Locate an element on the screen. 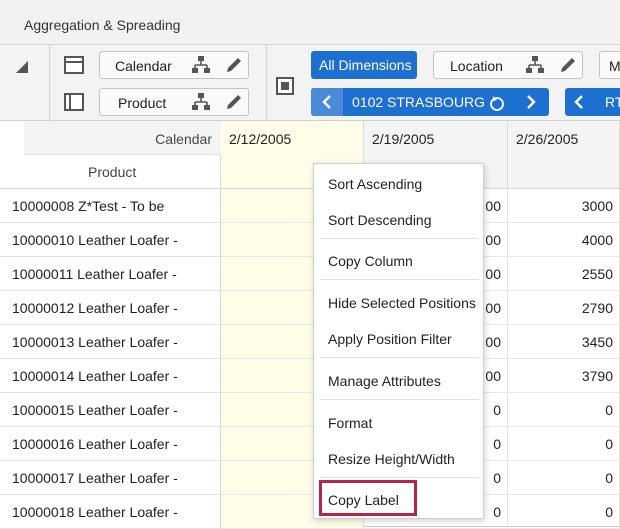 This screenshot has width=620, height=529. row-label-text: 10000018 Leather Loafer - is located at coordinates (95, 512).